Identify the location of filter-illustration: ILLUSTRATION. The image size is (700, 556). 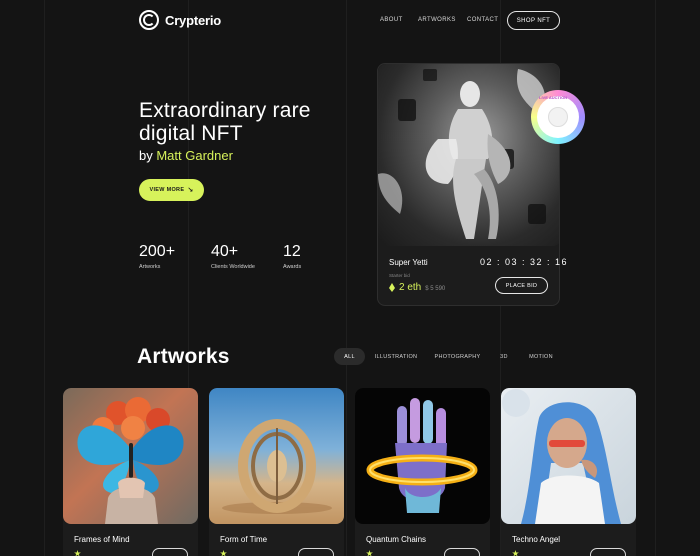
(396, 356).